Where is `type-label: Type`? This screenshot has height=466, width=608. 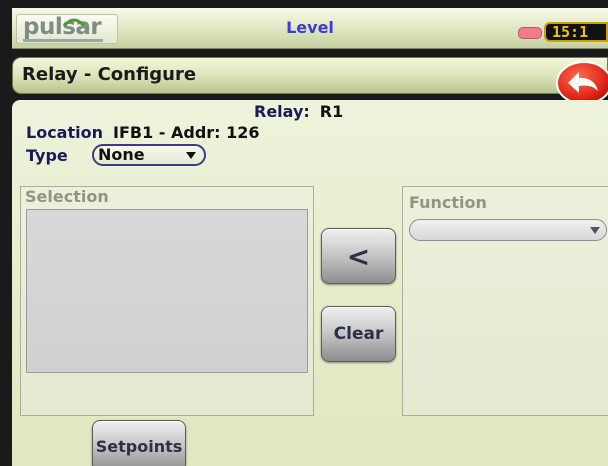
type-label: Type is located at coordinates (47, 155).